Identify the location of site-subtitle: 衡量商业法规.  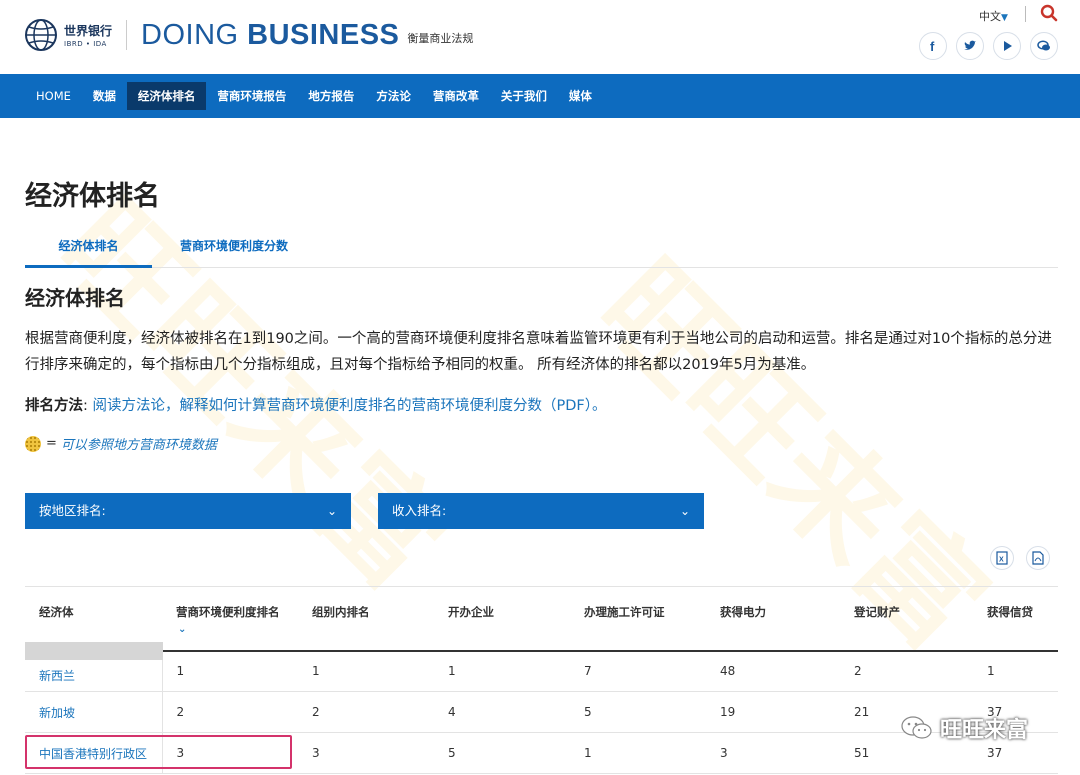
(440, 38).